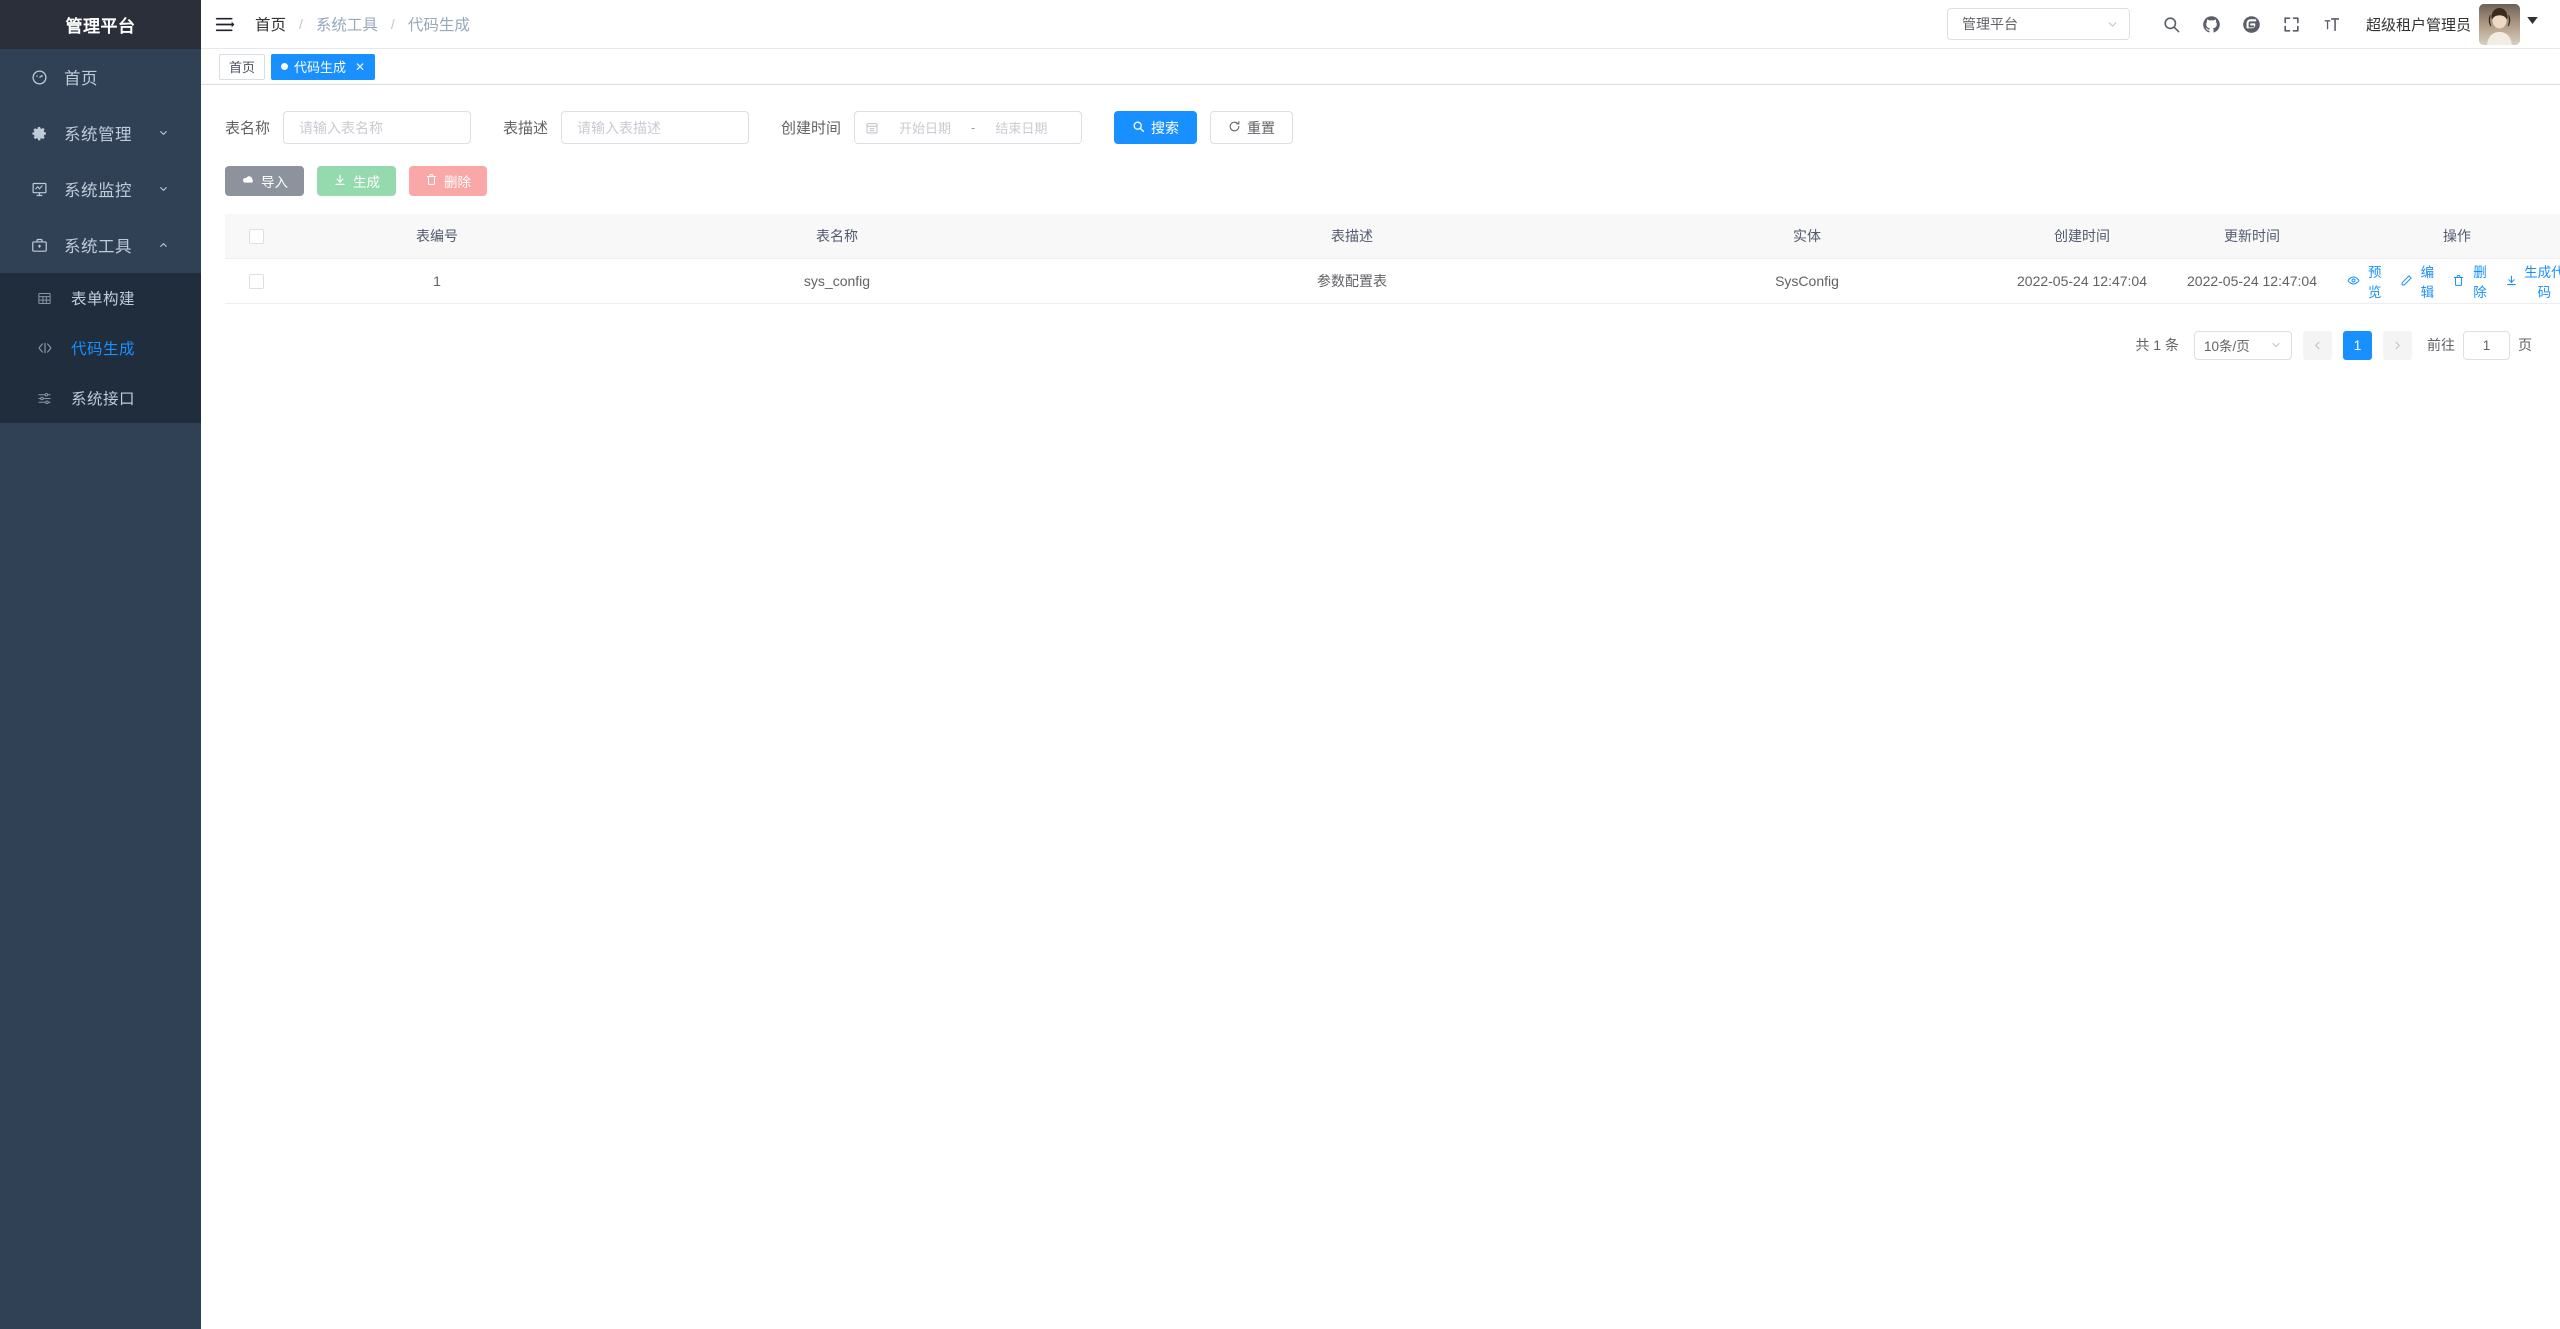  Describe the element at coordinates (100, 245) in the screenshot. I see `sidebar-item-system-tools: 系统工具` at that location.